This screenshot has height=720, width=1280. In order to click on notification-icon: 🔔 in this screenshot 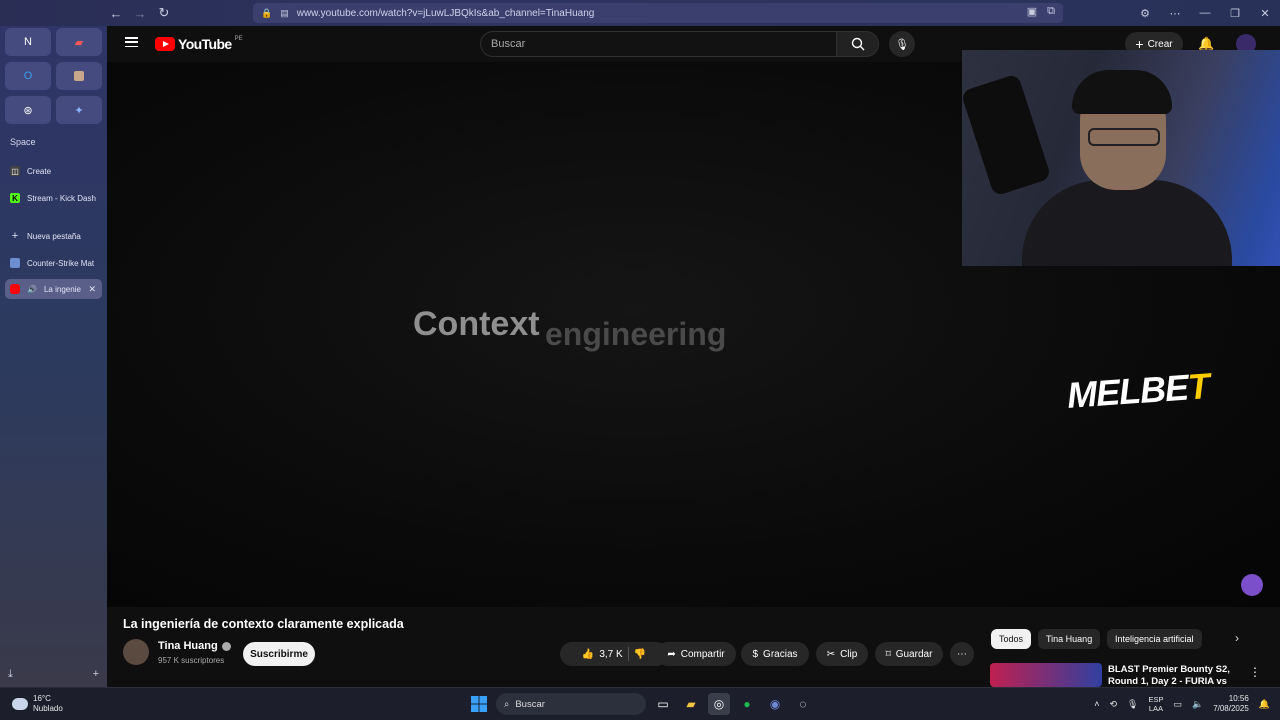, I will do `click(1264, 704)`.